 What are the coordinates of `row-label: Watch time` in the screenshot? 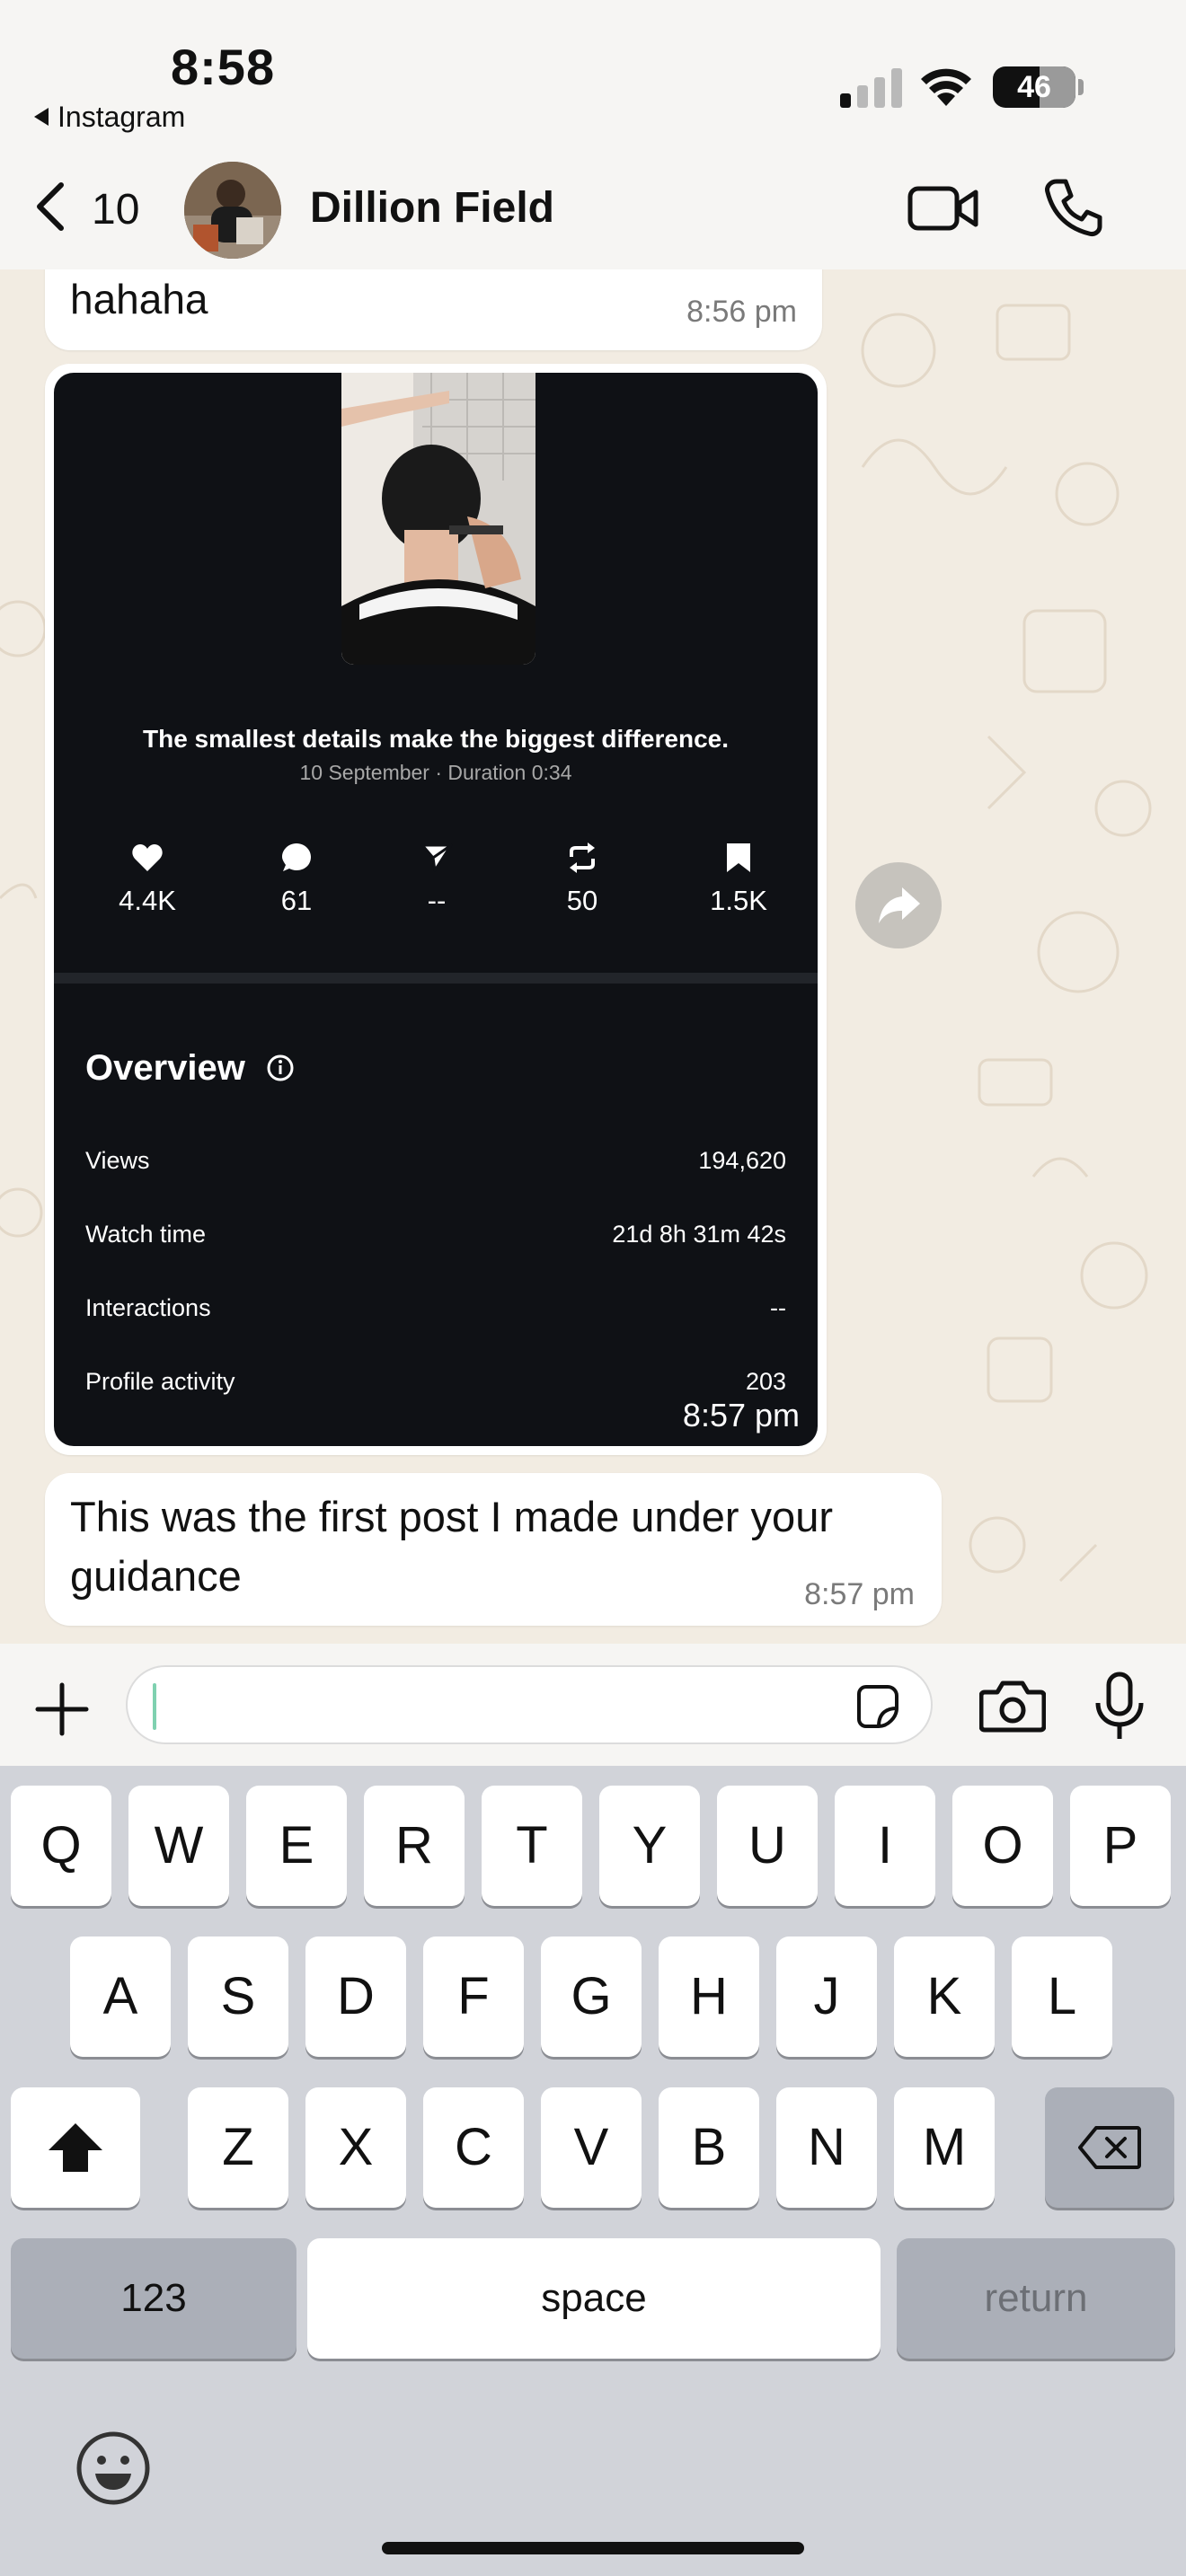 It's located at (146, 1234).